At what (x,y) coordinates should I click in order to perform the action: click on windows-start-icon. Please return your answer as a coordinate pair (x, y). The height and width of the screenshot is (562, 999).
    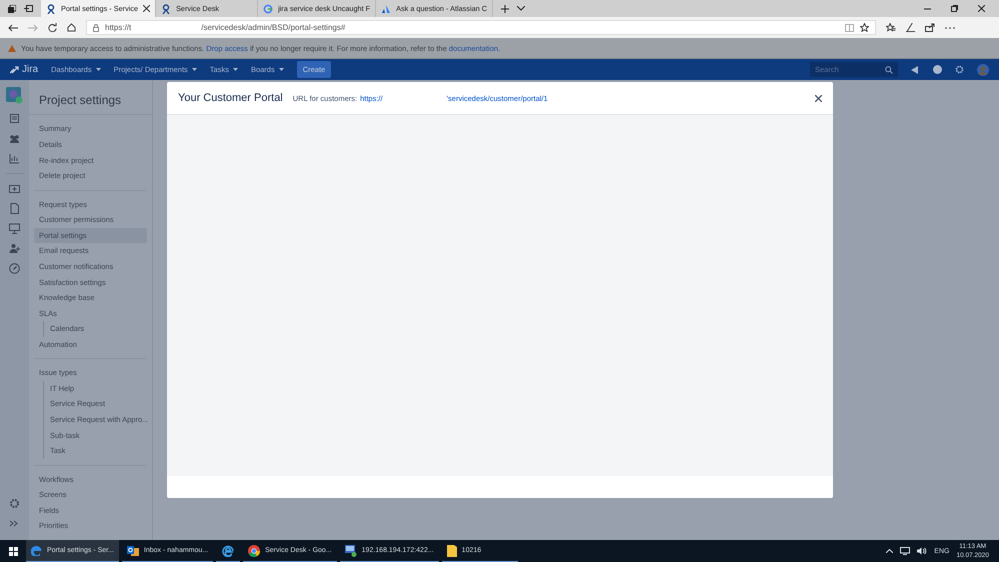
    Looking at the image, I should click on (13, 551).